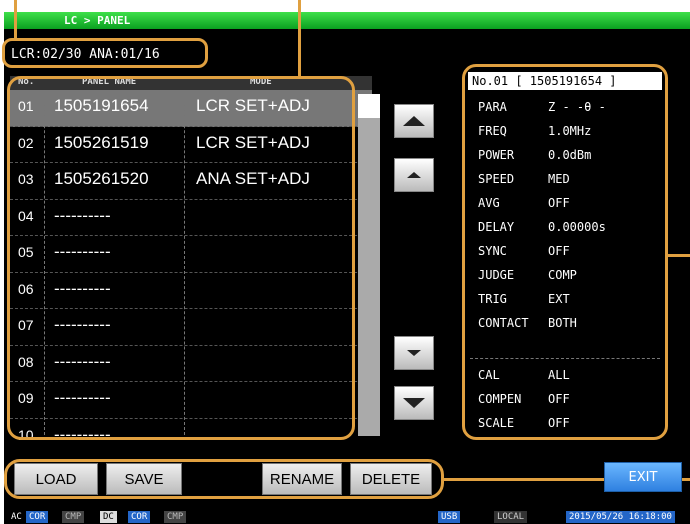 The height and width of the screenshot is (524, 690). Describe the element at coordinates (108, 517) in the screenshot. I see `status-dc: DC` at that location.